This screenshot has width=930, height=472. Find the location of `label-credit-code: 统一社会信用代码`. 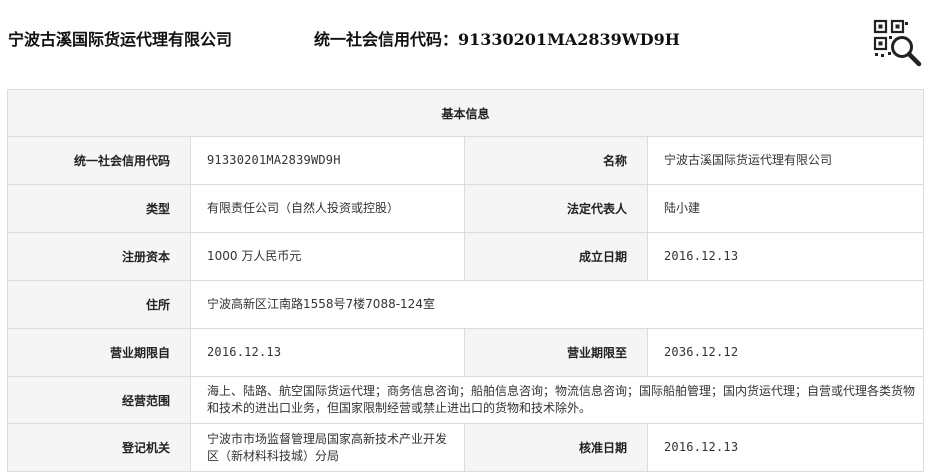

label-credit-code: 统一社会信用代码 is located at coordinates (99, 160).